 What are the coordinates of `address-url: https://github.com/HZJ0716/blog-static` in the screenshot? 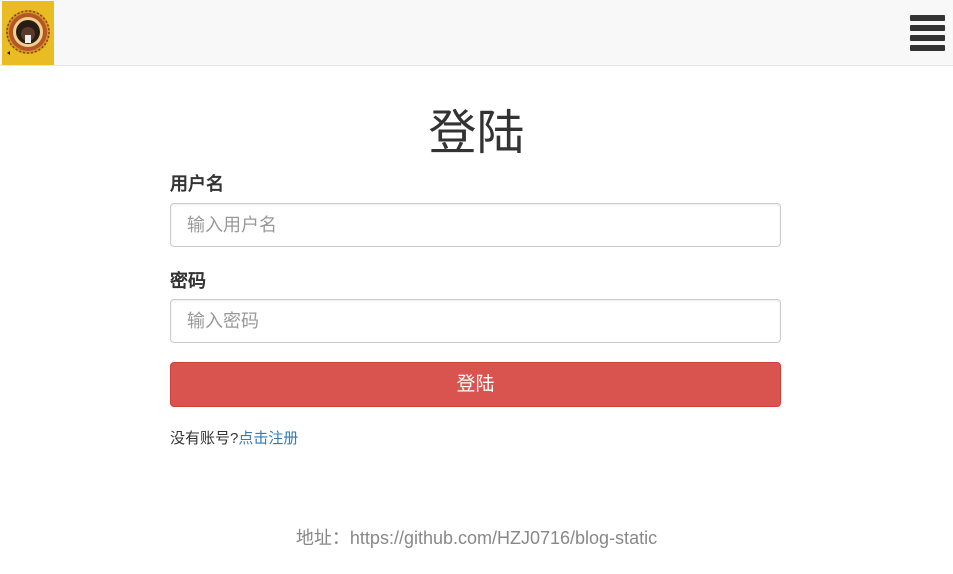 It's located at (503, 538).